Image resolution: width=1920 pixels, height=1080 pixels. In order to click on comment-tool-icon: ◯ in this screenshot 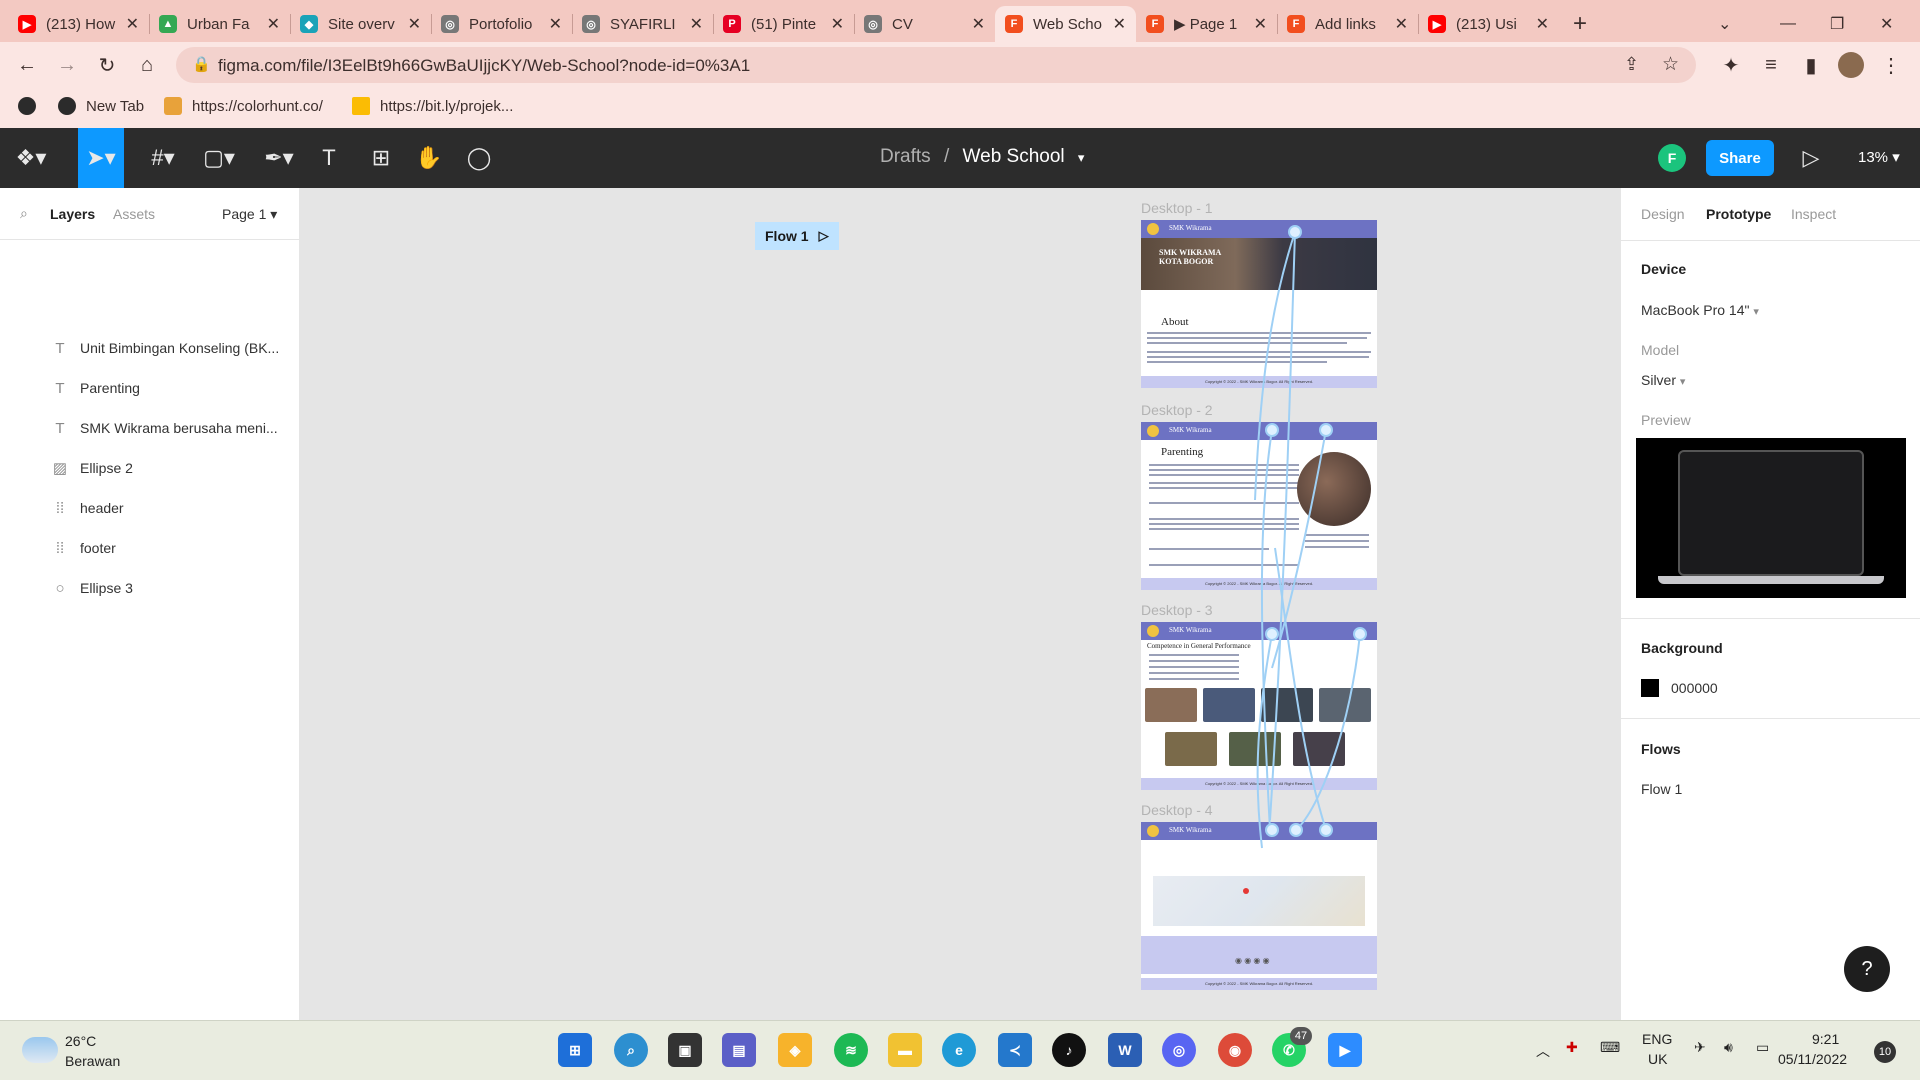, I will do `click(479, 158)`.